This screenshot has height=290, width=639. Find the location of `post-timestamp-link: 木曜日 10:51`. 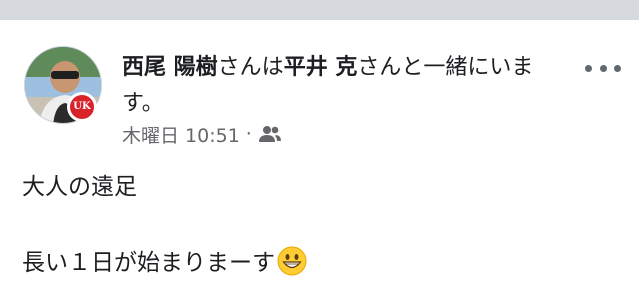

post-timestamp-link: 木曜日 10:51 is located at coordinates (181, 134).